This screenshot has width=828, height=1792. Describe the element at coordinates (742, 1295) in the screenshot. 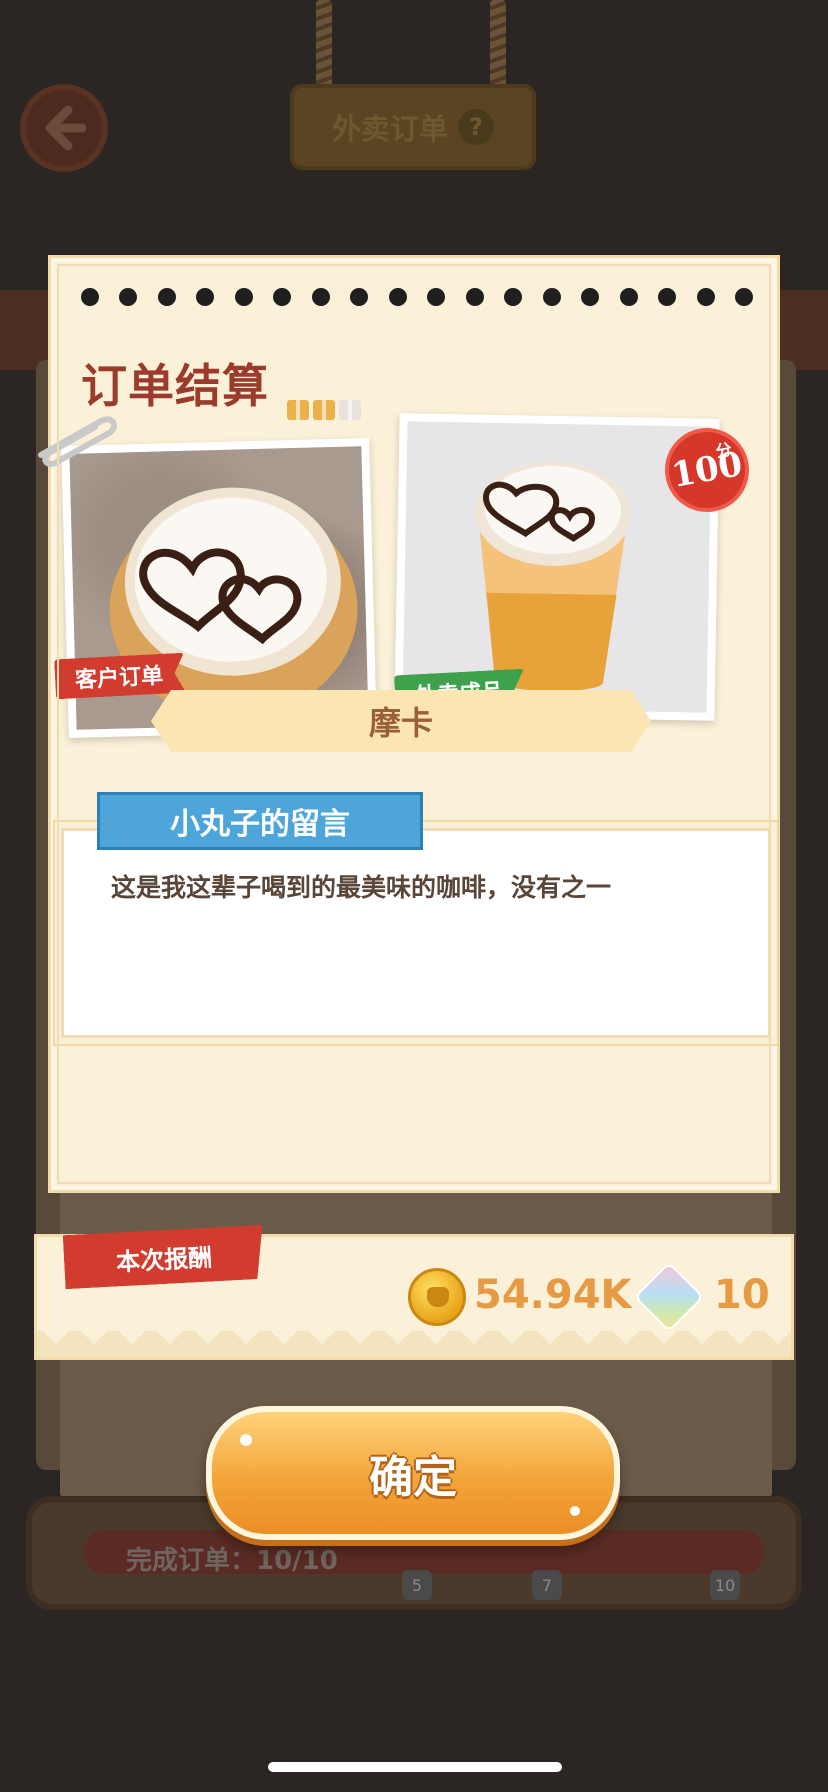

I see `gem-amount: 10` at that location.